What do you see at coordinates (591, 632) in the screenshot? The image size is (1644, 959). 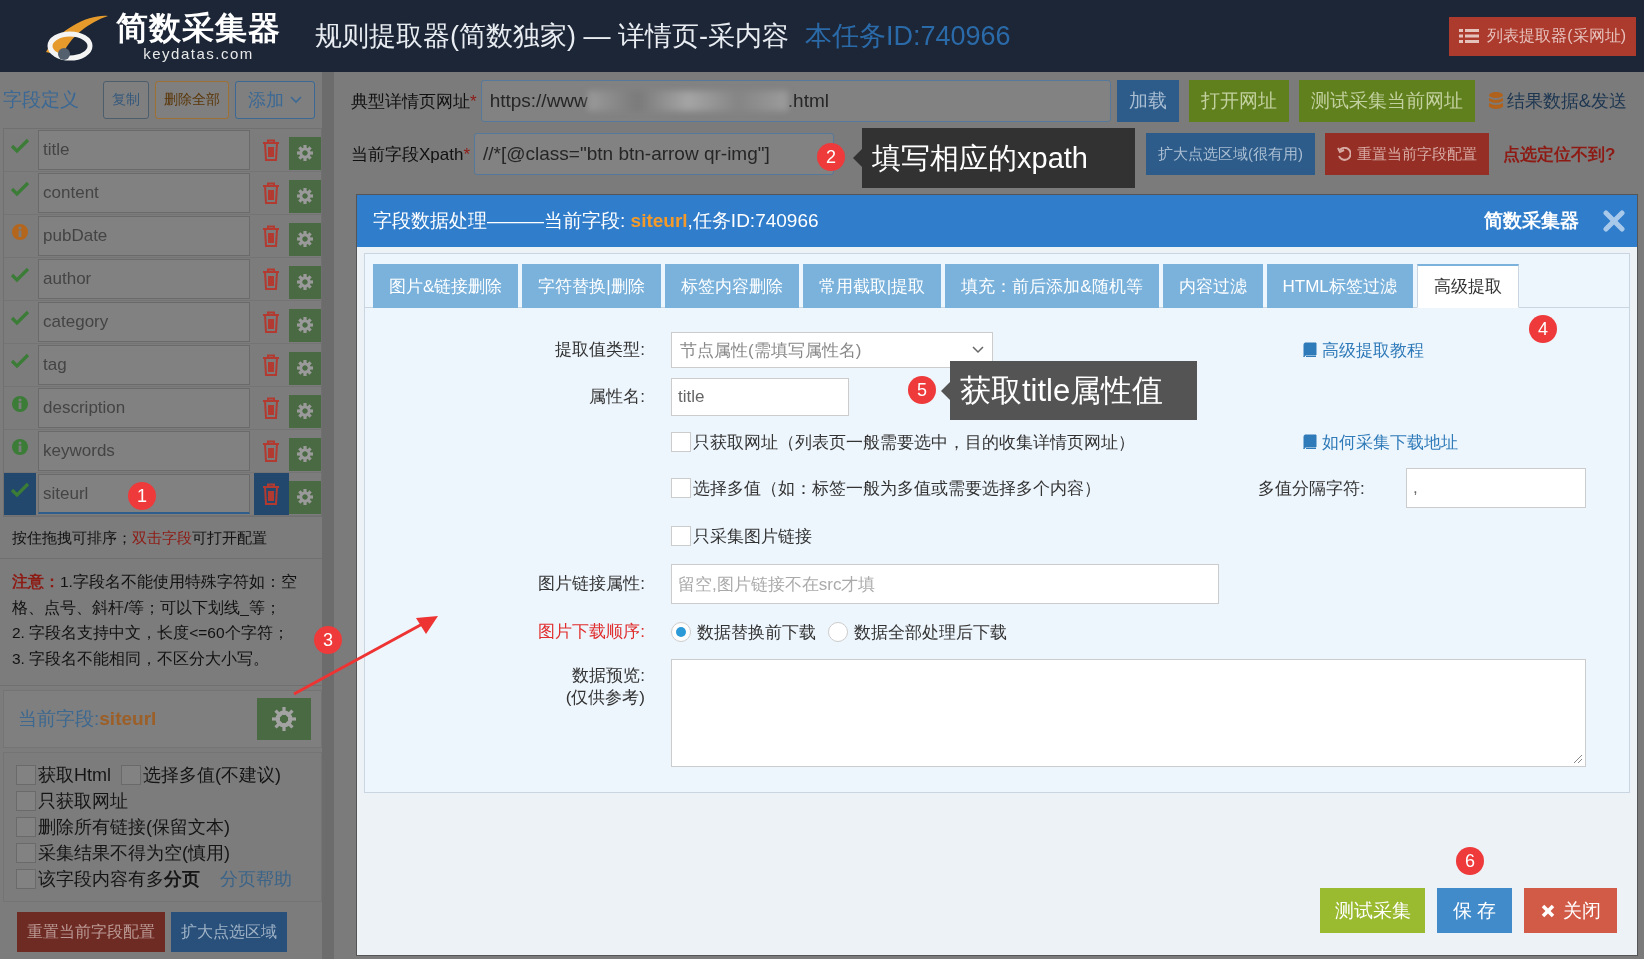 I see `field-label: 图片下载顺序:` at bounding box center [591, 632].